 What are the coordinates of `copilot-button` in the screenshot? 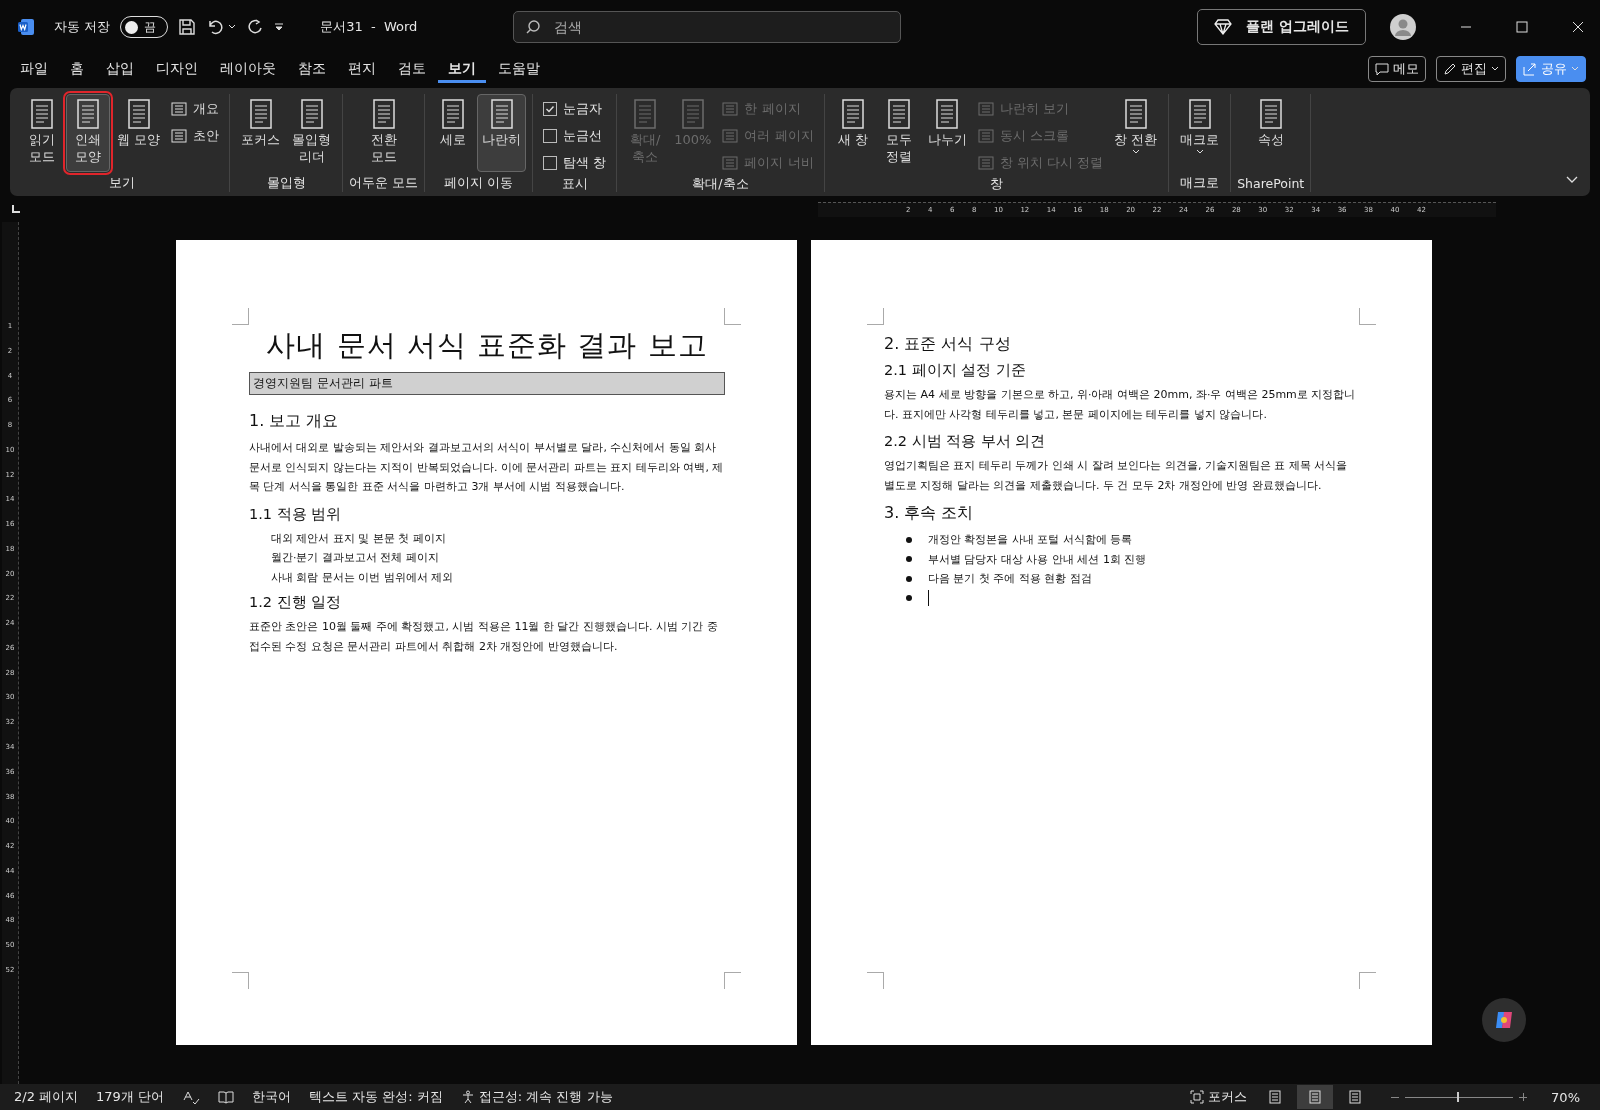 It's located at (1504, 1020).